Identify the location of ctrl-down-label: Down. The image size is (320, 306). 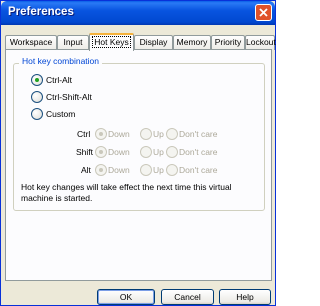
(119, 134).